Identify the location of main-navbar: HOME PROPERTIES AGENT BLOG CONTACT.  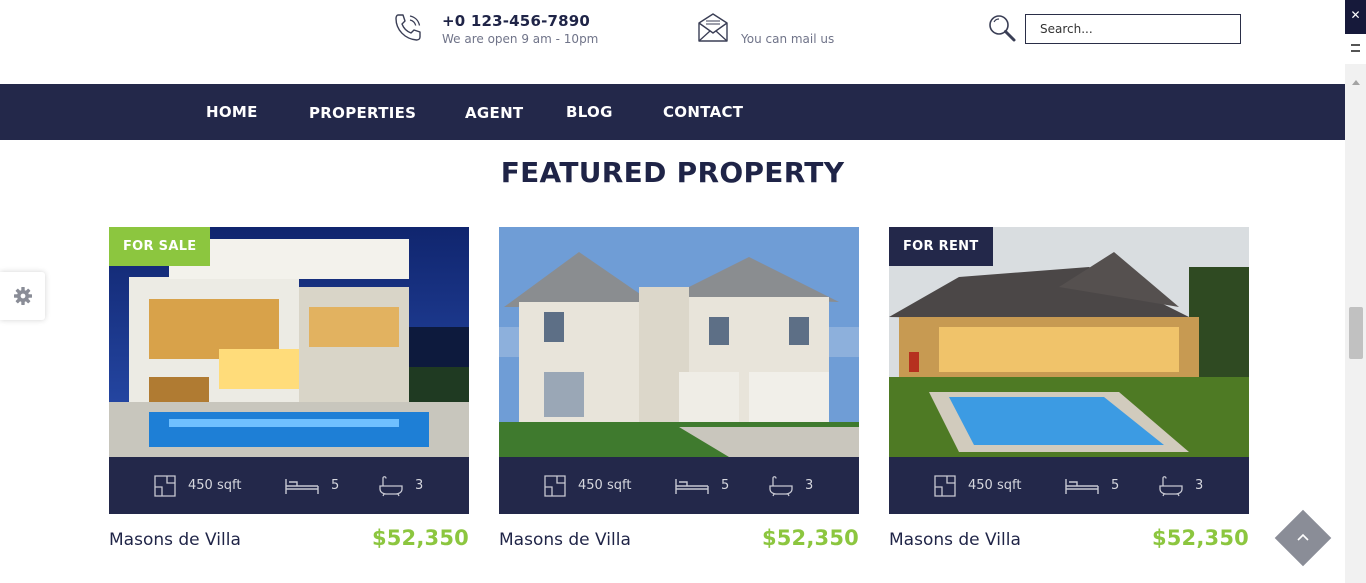
(672, 112).